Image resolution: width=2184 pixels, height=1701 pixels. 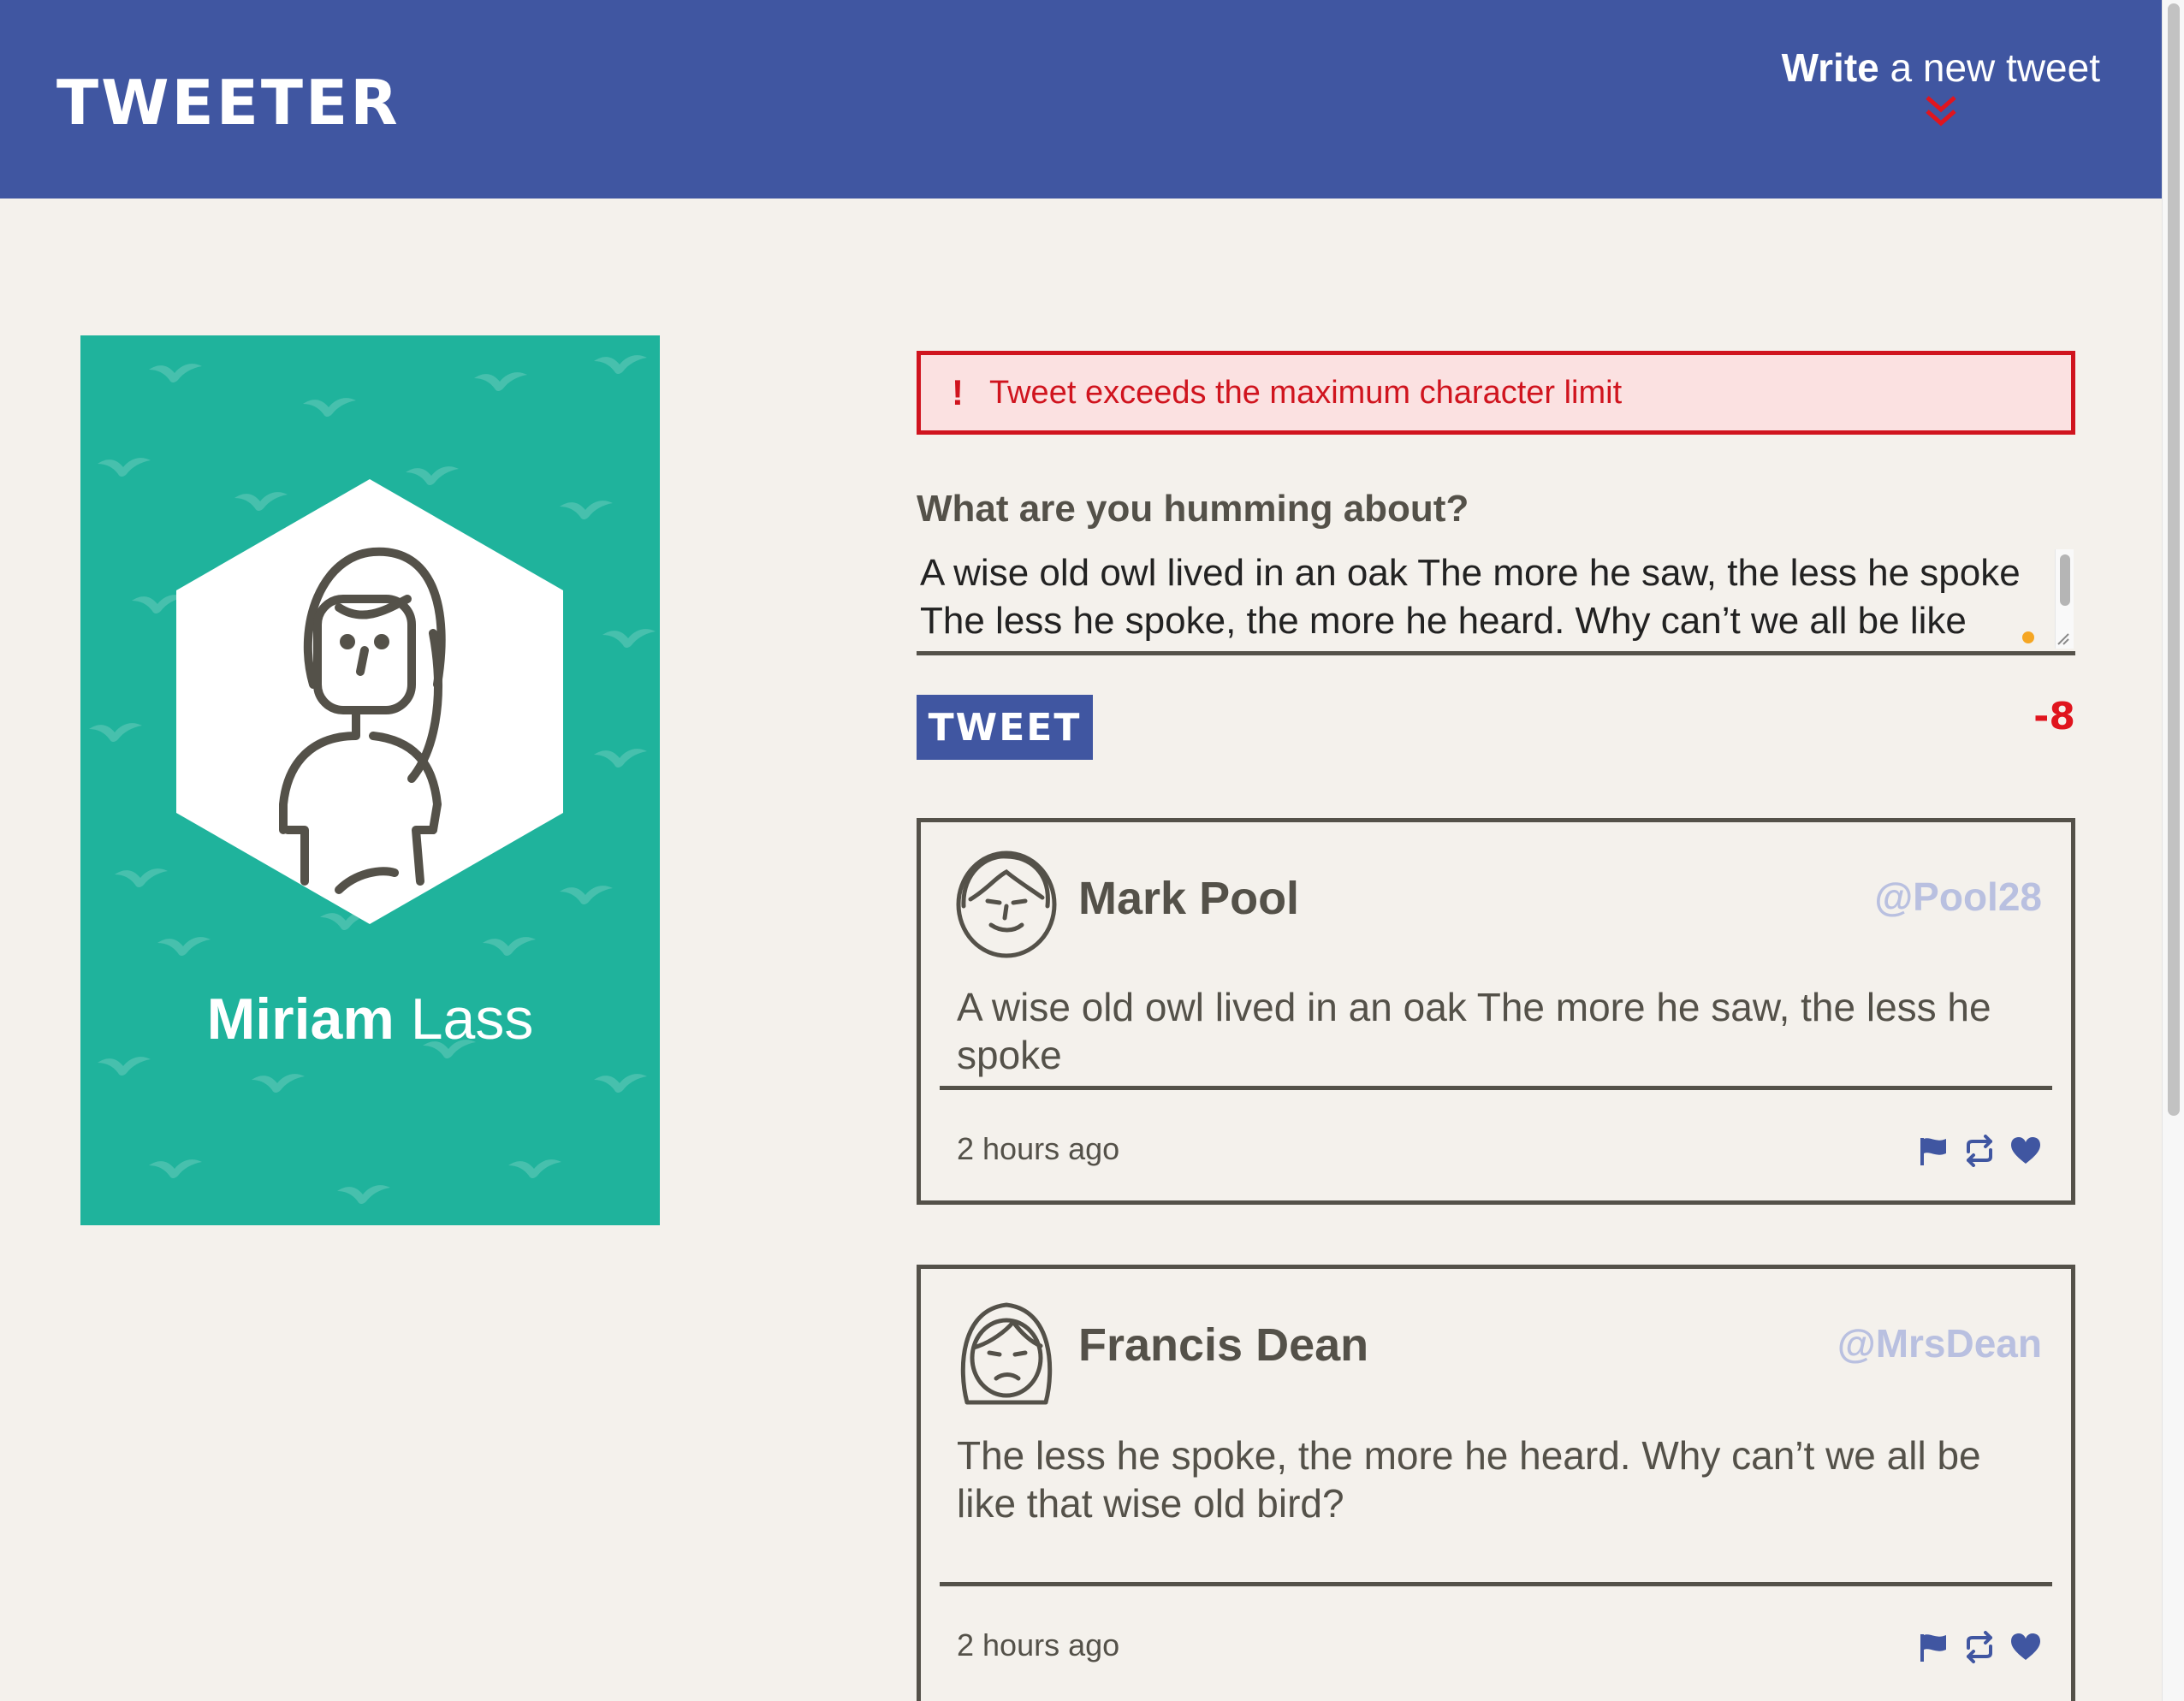 I want to click on character-counter: -8, so click(x=2054, y=716).